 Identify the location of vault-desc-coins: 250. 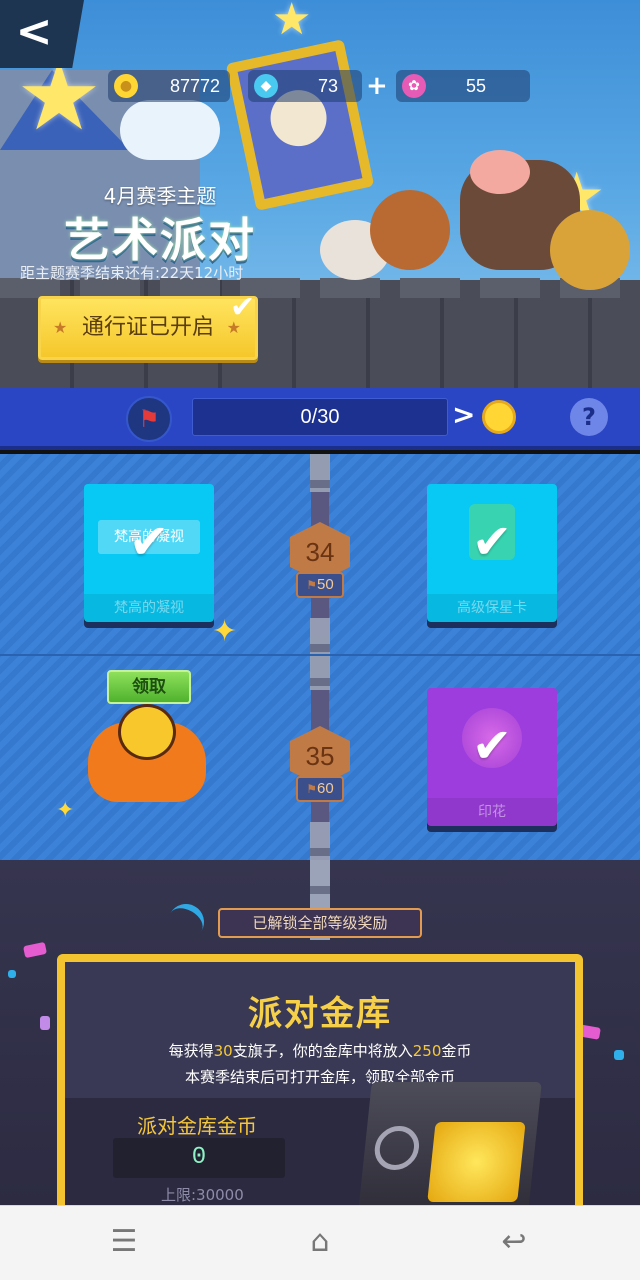
(427, 1051).